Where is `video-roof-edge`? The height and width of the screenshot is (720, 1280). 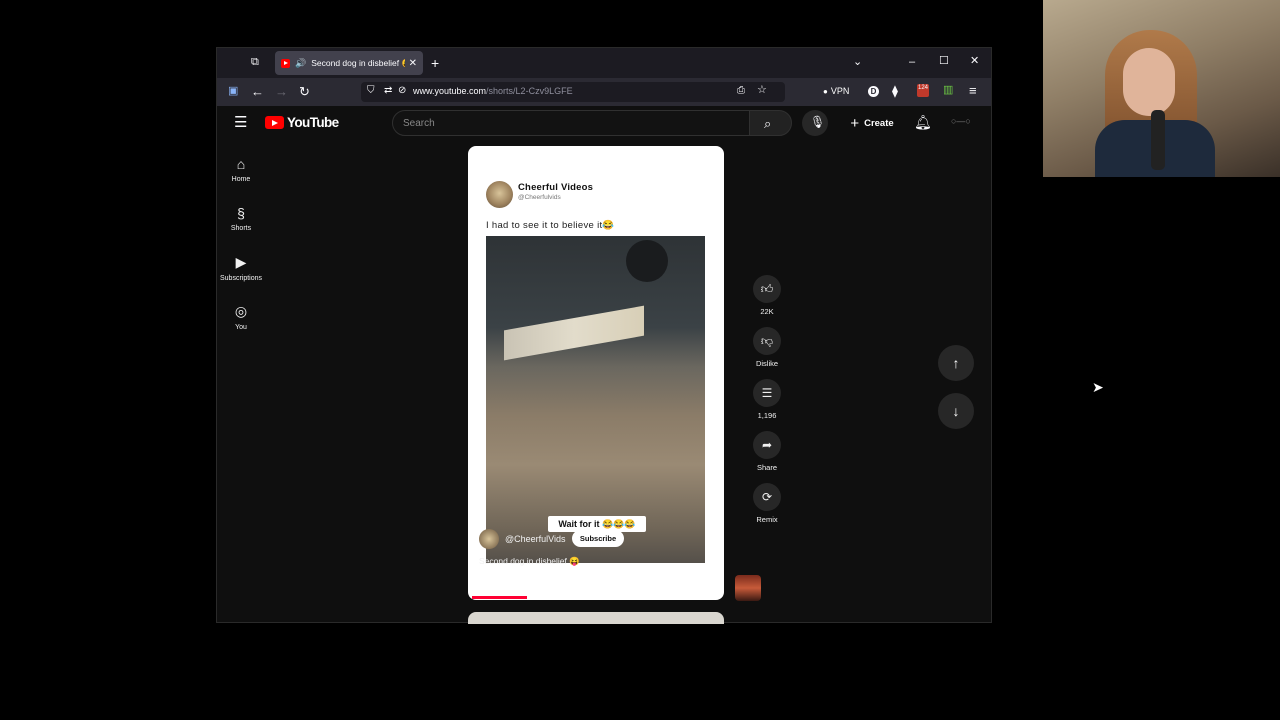 video-roof-edge is located at coordinates (574, 333).